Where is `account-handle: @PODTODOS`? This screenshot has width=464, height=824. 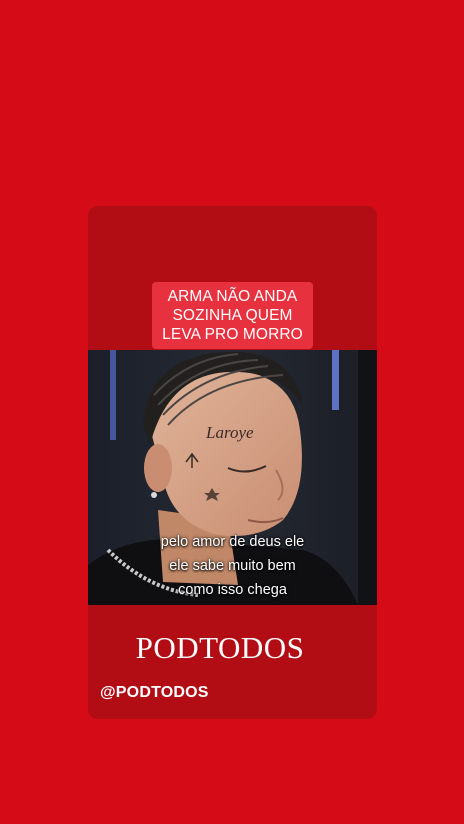 account-handle: @PODTODOS is located at coordinates (154, 693).